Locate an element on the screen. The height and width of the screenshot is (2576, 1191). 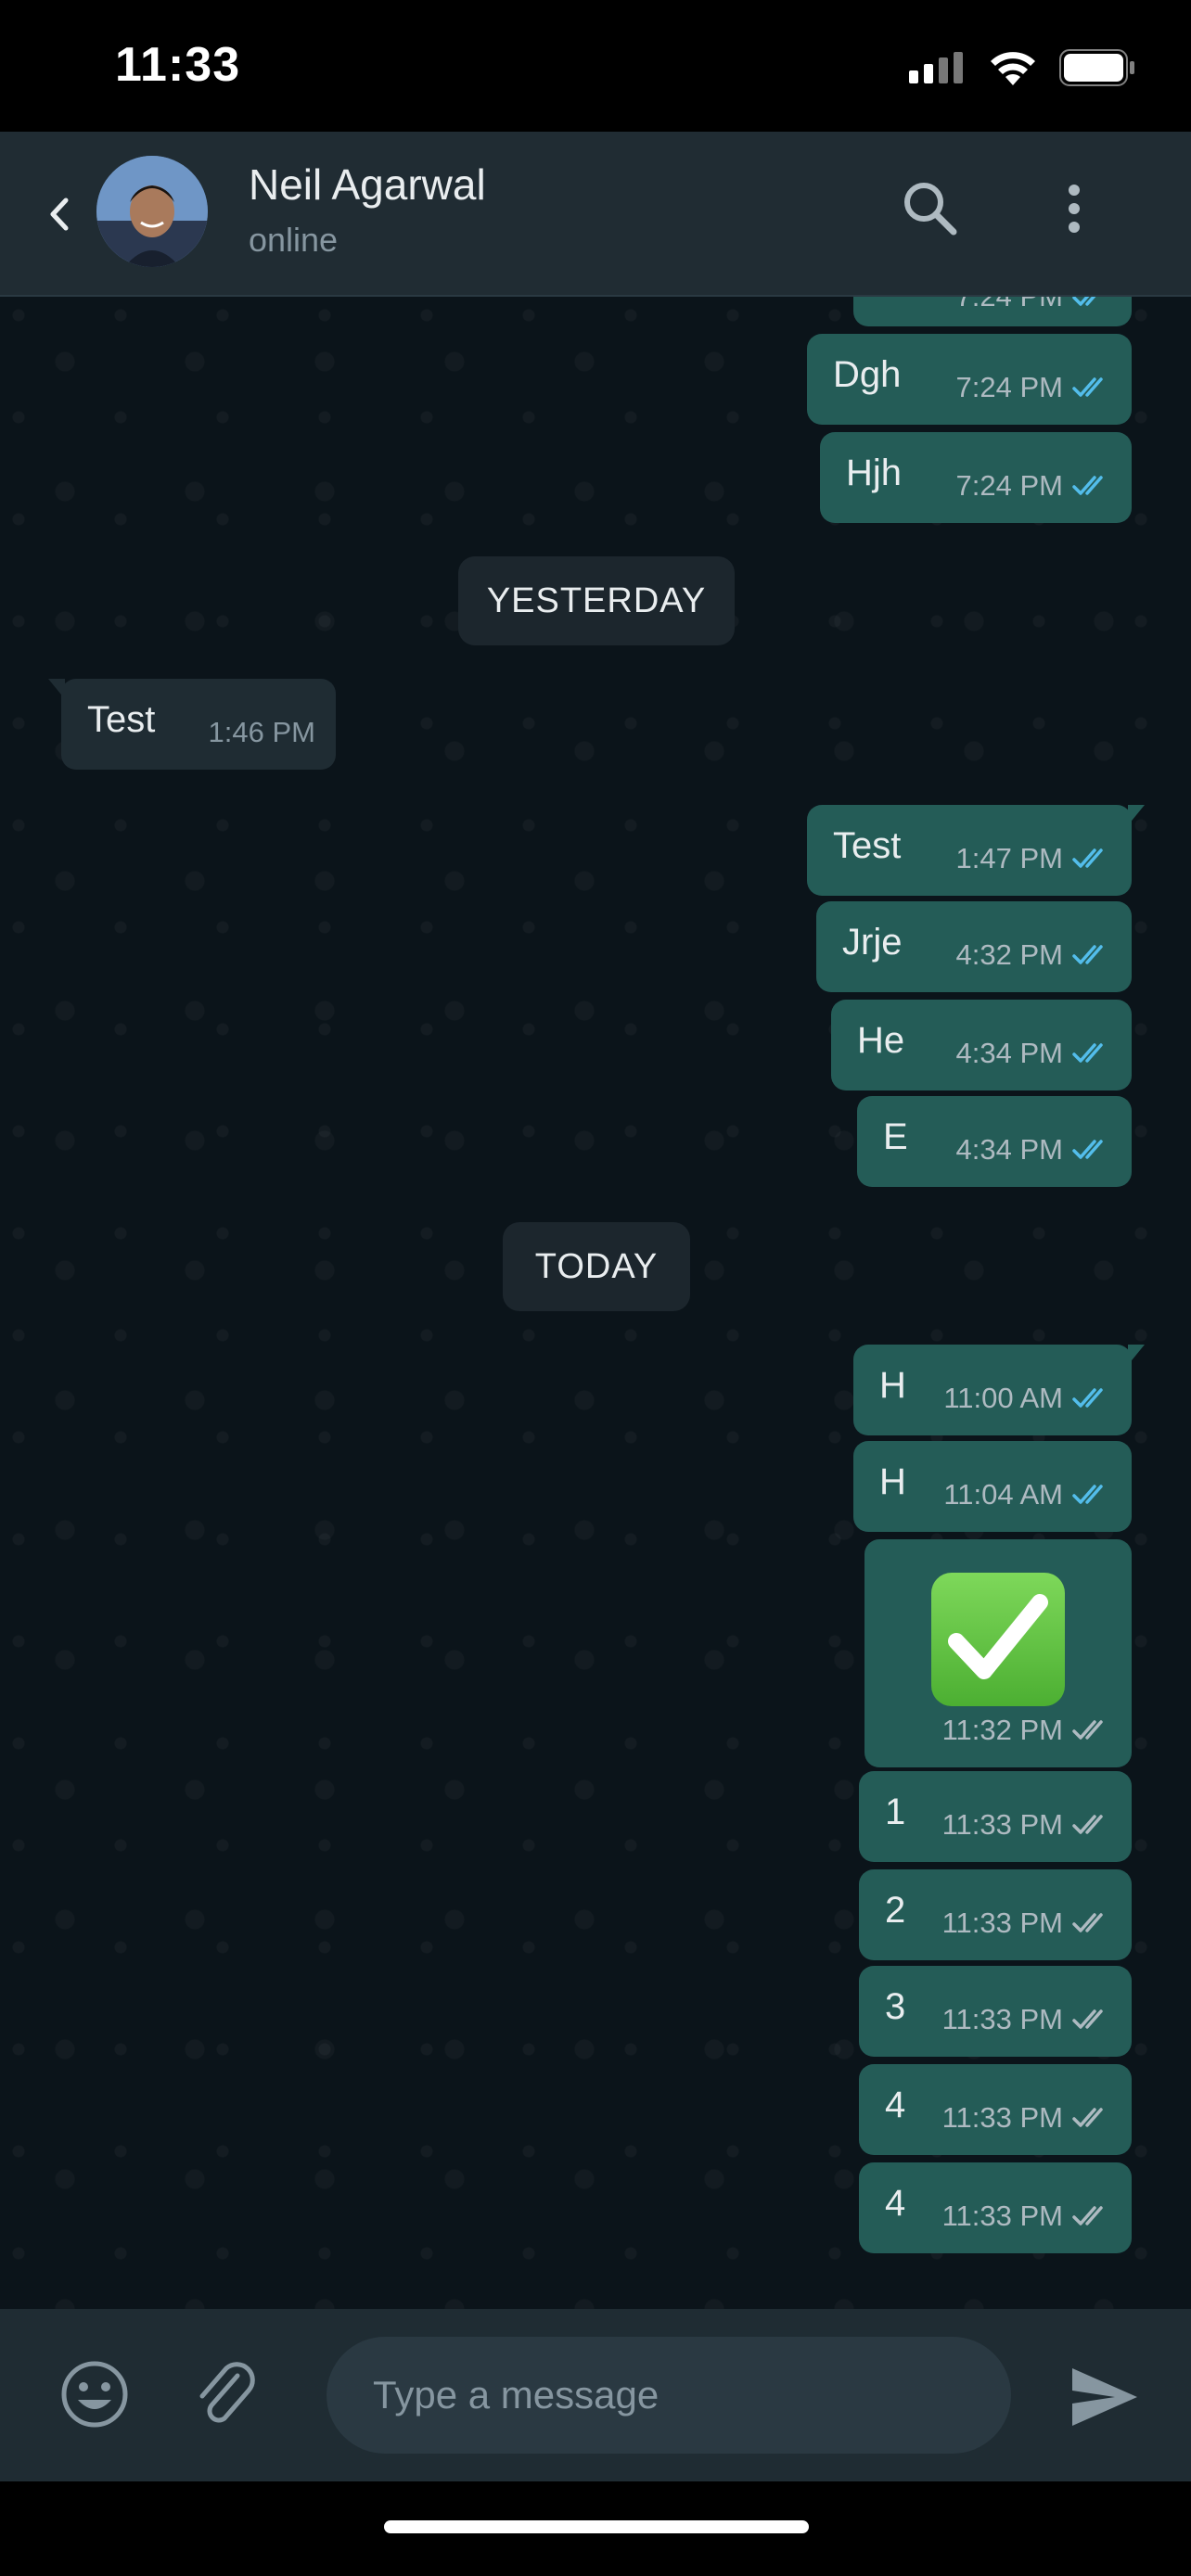
message-time: 4:34 PM is located at coordinates (1009, 1053).